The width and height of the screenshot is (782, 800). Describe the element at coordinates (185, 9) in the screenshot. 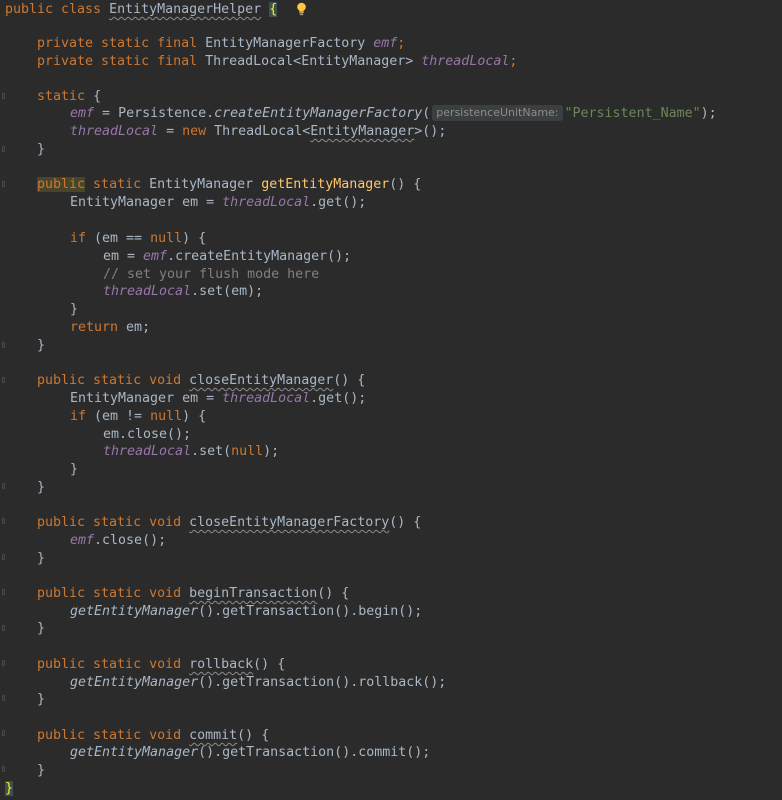

I see `class-name: EntityManagerHelper` at that location.